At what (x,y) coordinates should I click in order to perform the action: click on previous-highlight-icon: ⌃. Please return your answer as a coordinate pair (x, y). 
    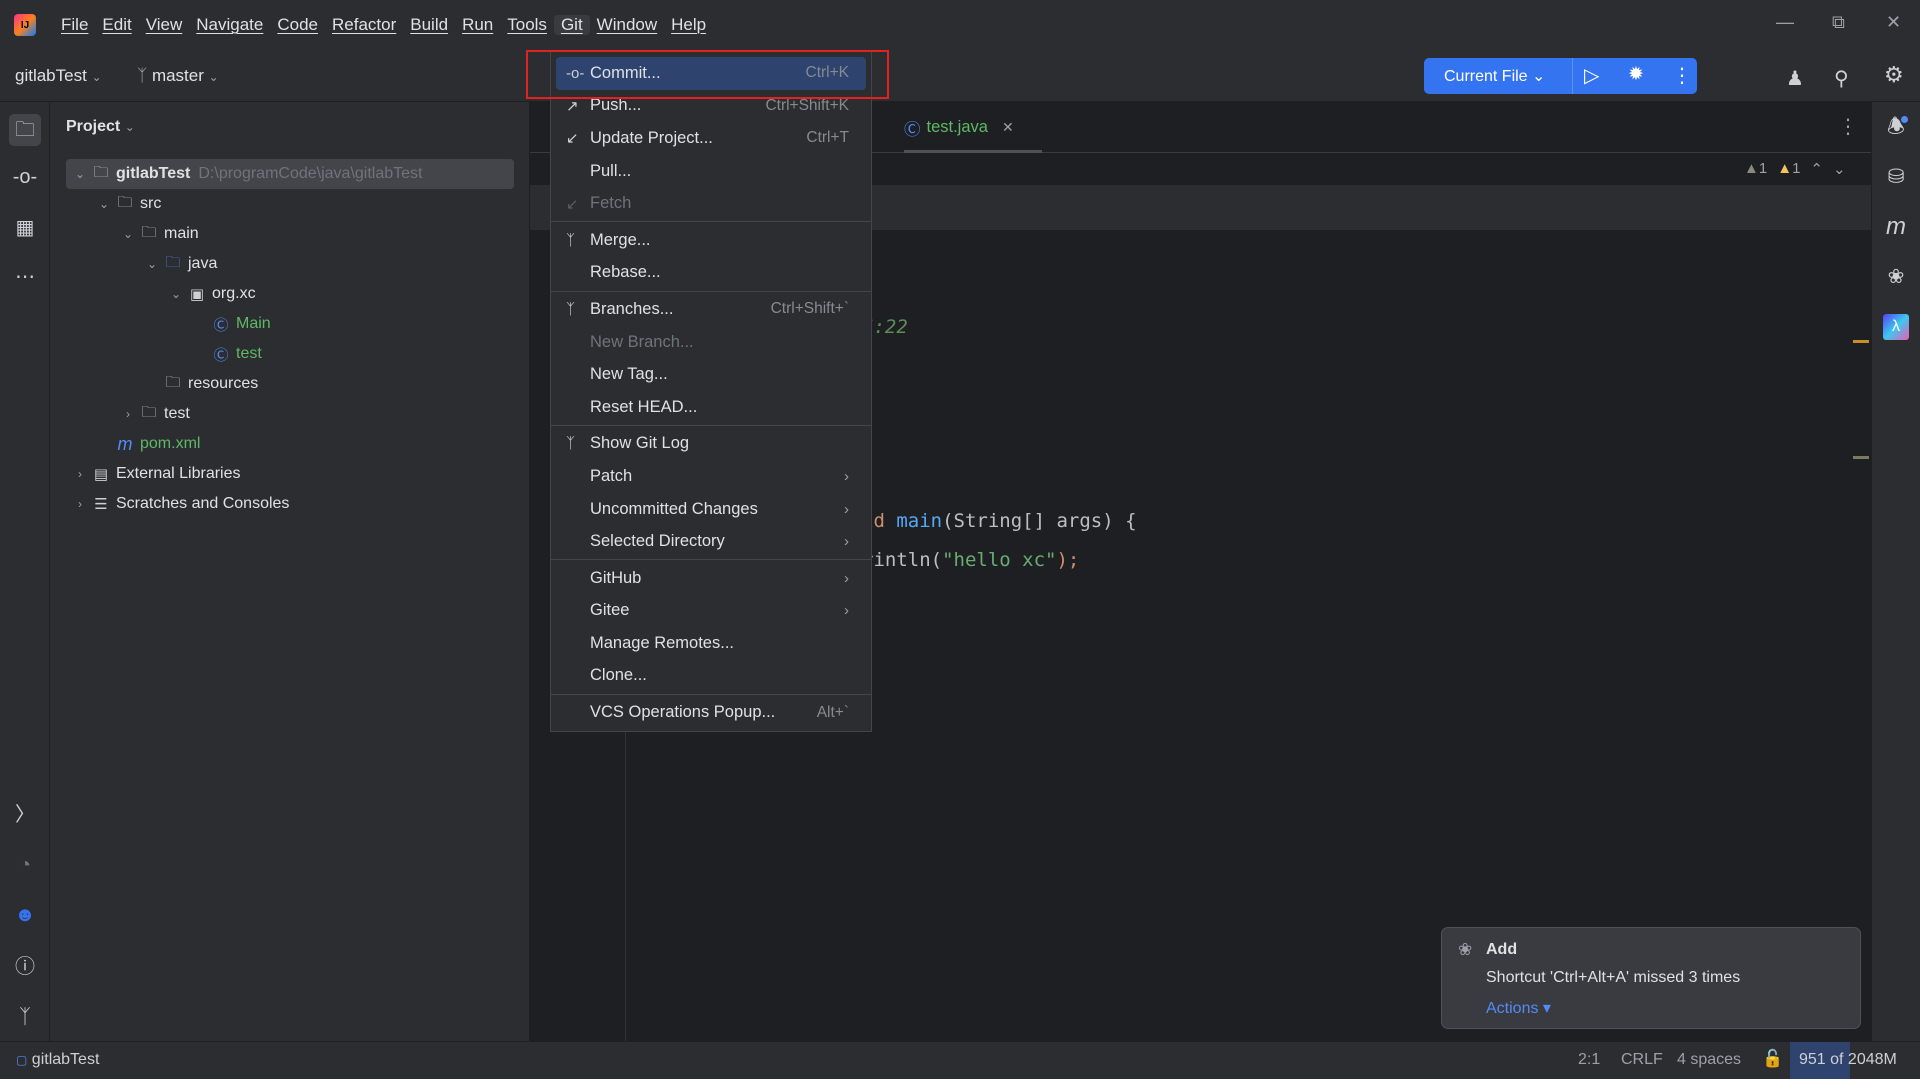
    Looking at the image, I should click on (1816, 169).